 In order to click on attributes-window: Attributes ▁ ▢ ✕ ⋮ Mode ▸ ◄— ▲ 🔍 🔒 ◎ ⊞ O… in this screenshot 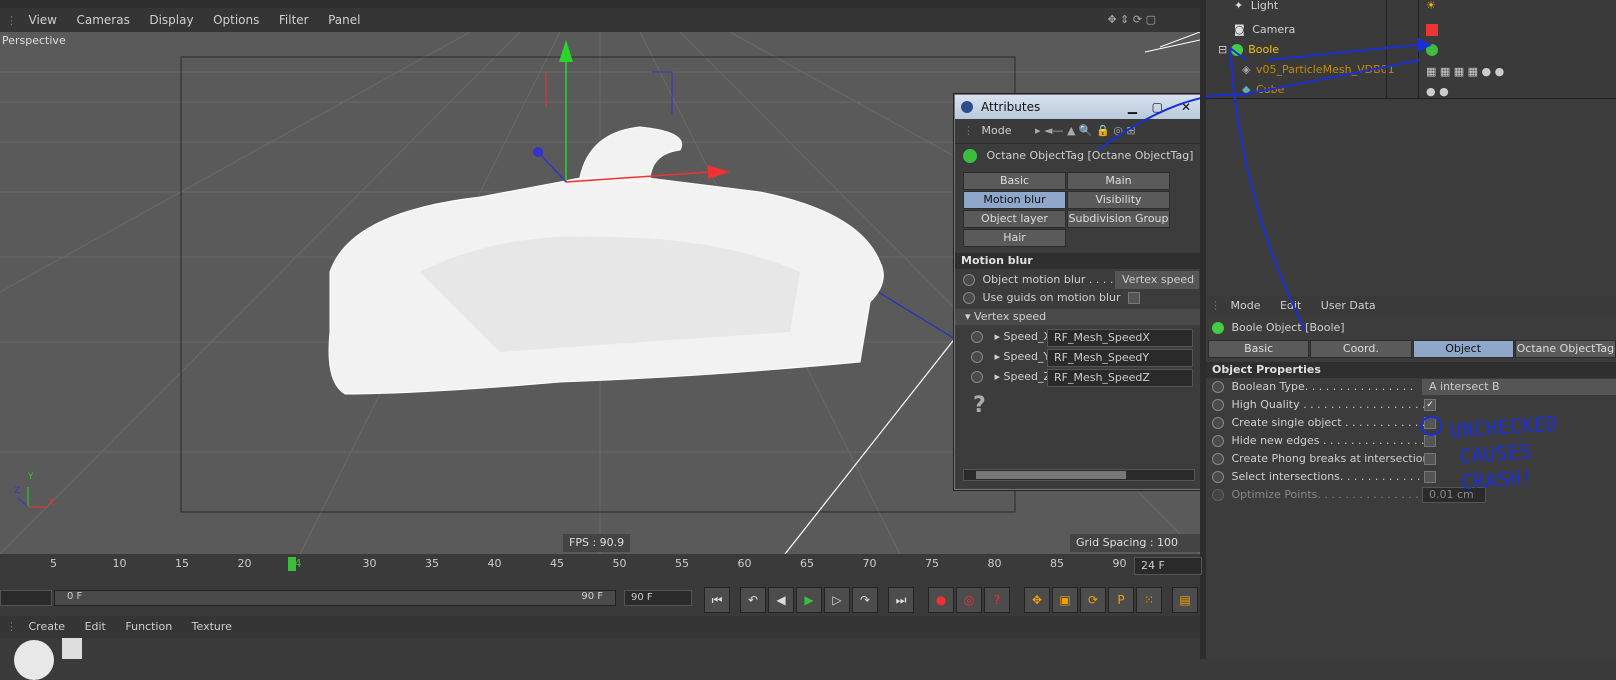, I will do `click(1078, 292)`.